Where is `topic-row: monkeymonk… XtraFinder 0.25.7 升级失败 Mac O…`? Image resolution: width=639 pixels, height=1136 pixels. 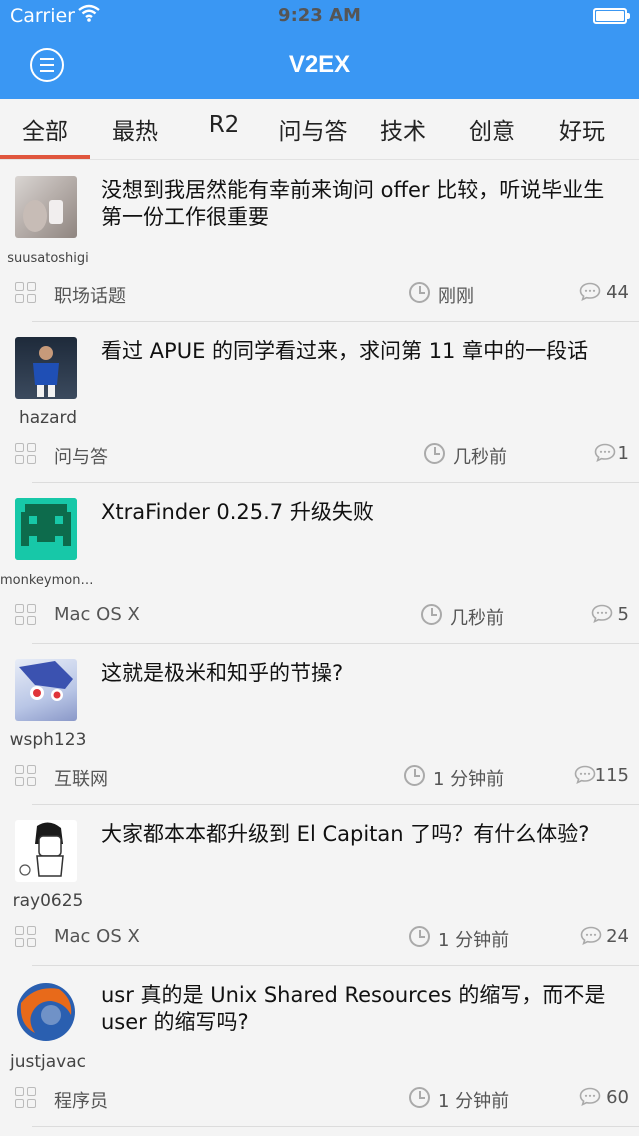 topic-row: monkeymonk… XtraFinder 0.25.7 升级失败 Mac O… is located at coordinates (319, 563).